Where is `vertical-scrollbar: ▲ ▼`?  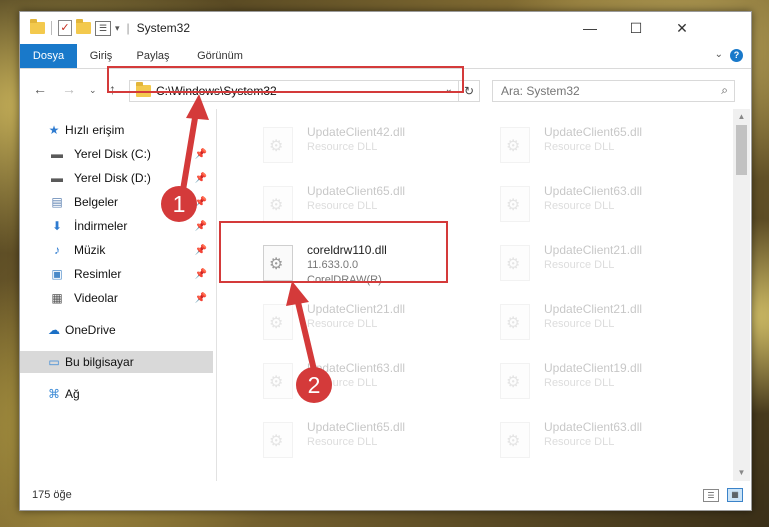 vertical-scrollbar: ▲ ▼ is located at coordinates (741, 295).